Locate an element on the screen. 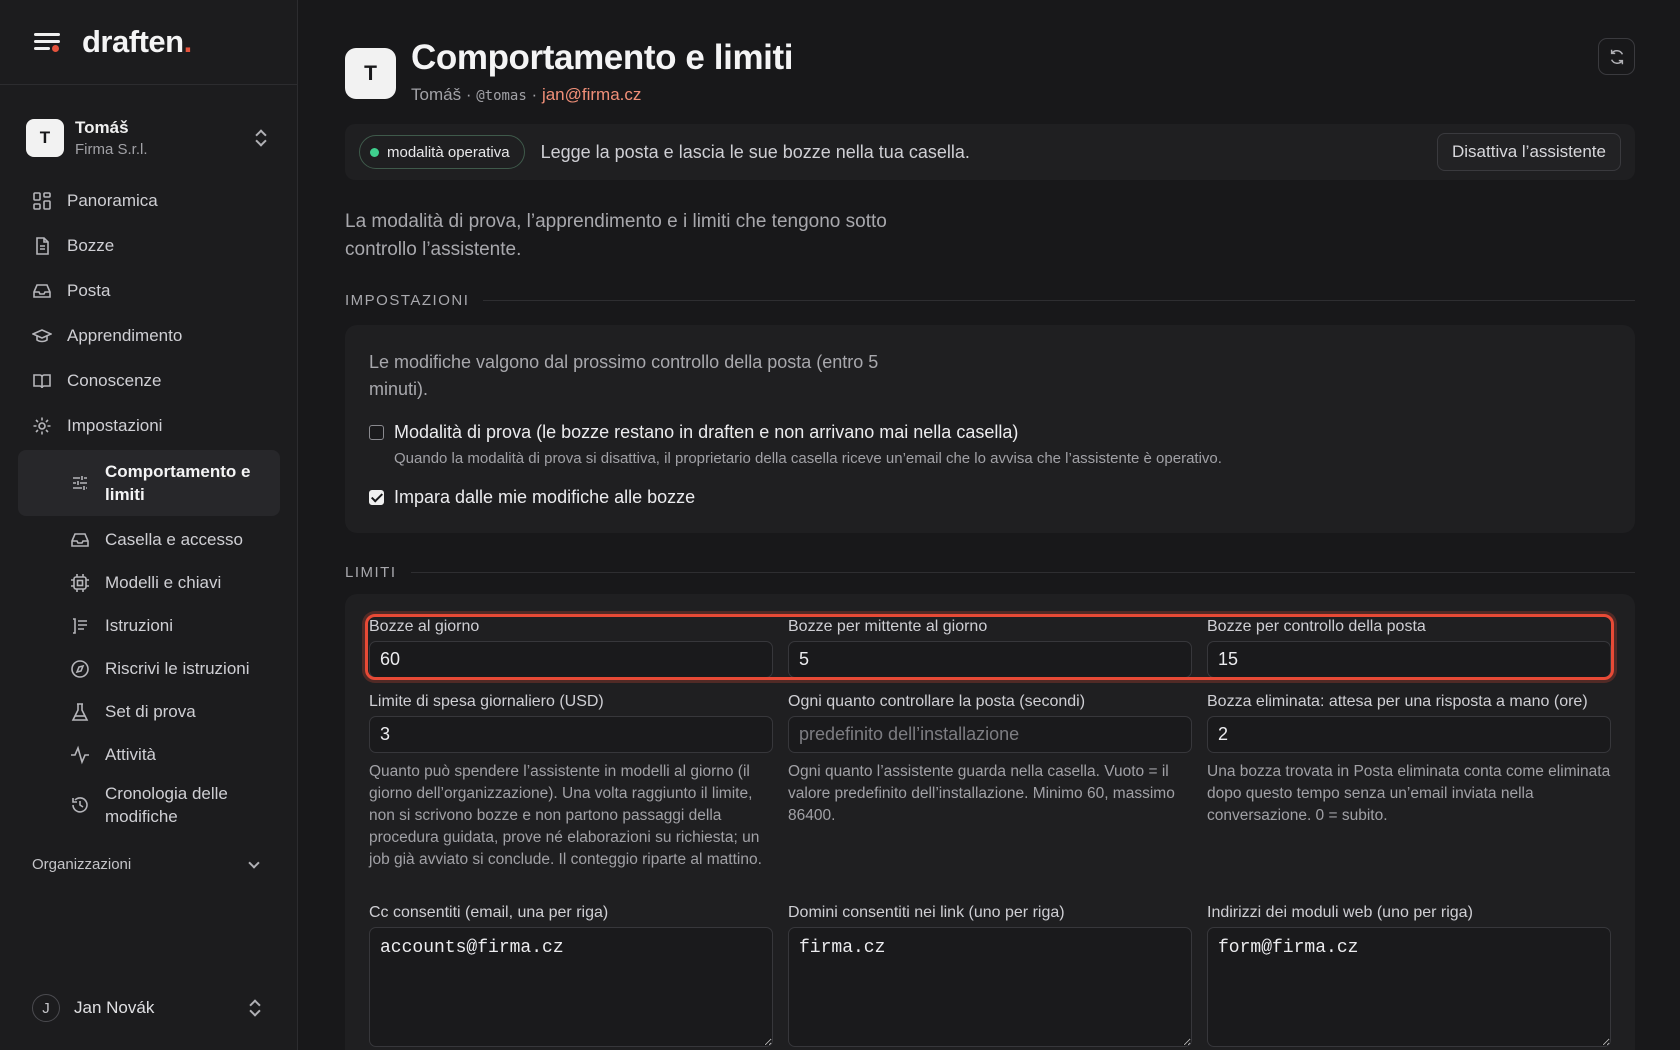  trial-mode-checkbox is located at coordinates (376, 432).